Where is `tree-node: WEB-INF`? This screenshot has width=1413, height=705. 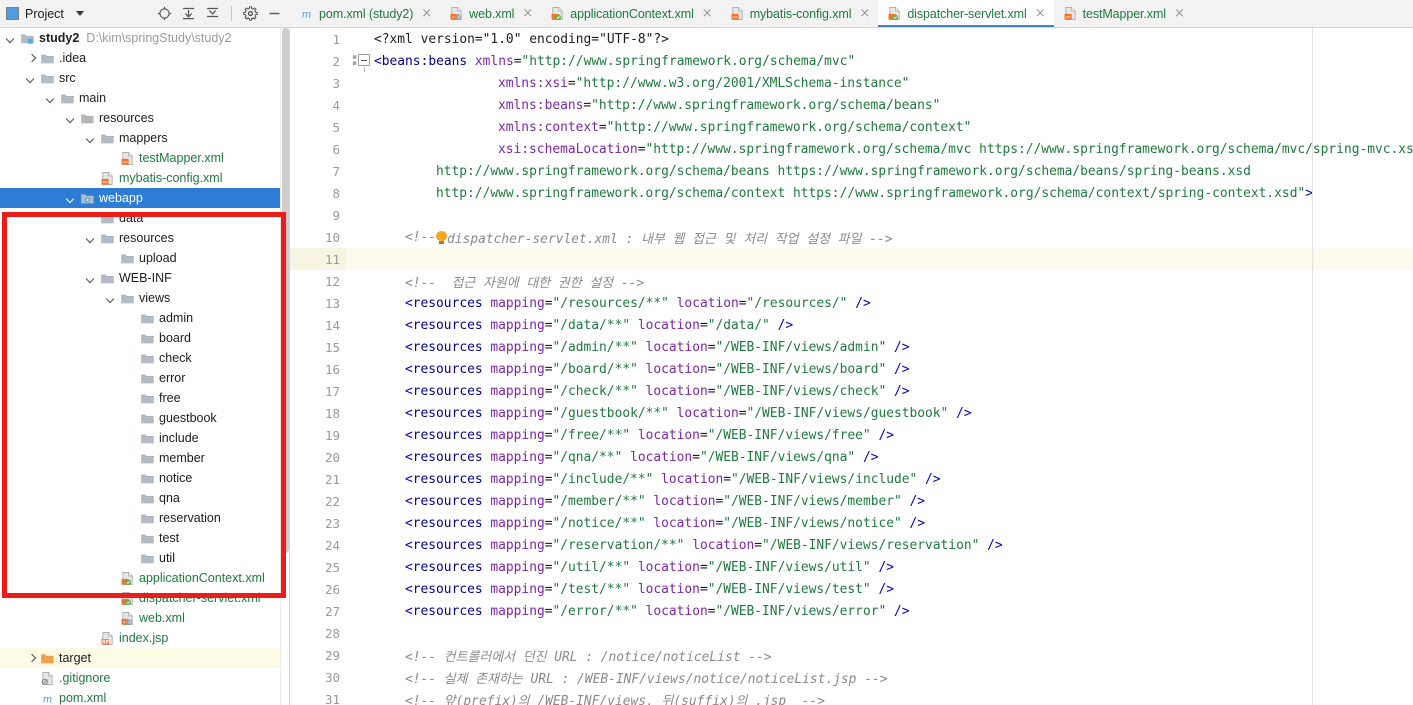
tree-node: WEB-INF is located at coordinates (144, 278).